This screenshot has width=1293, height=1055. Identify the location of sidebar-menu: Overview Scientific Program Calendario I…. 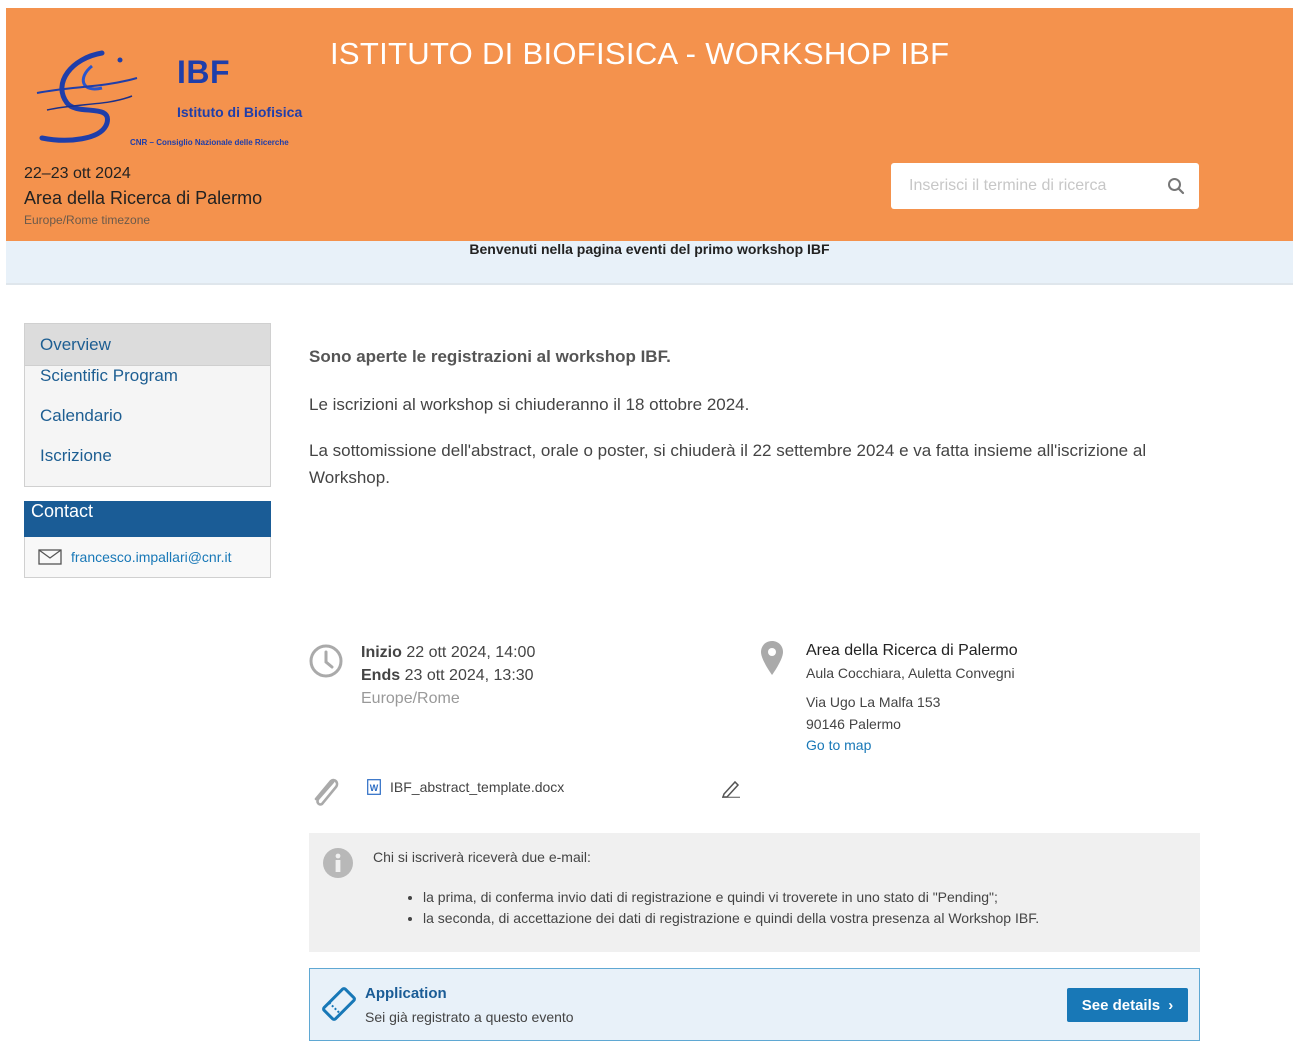
(147, 405).